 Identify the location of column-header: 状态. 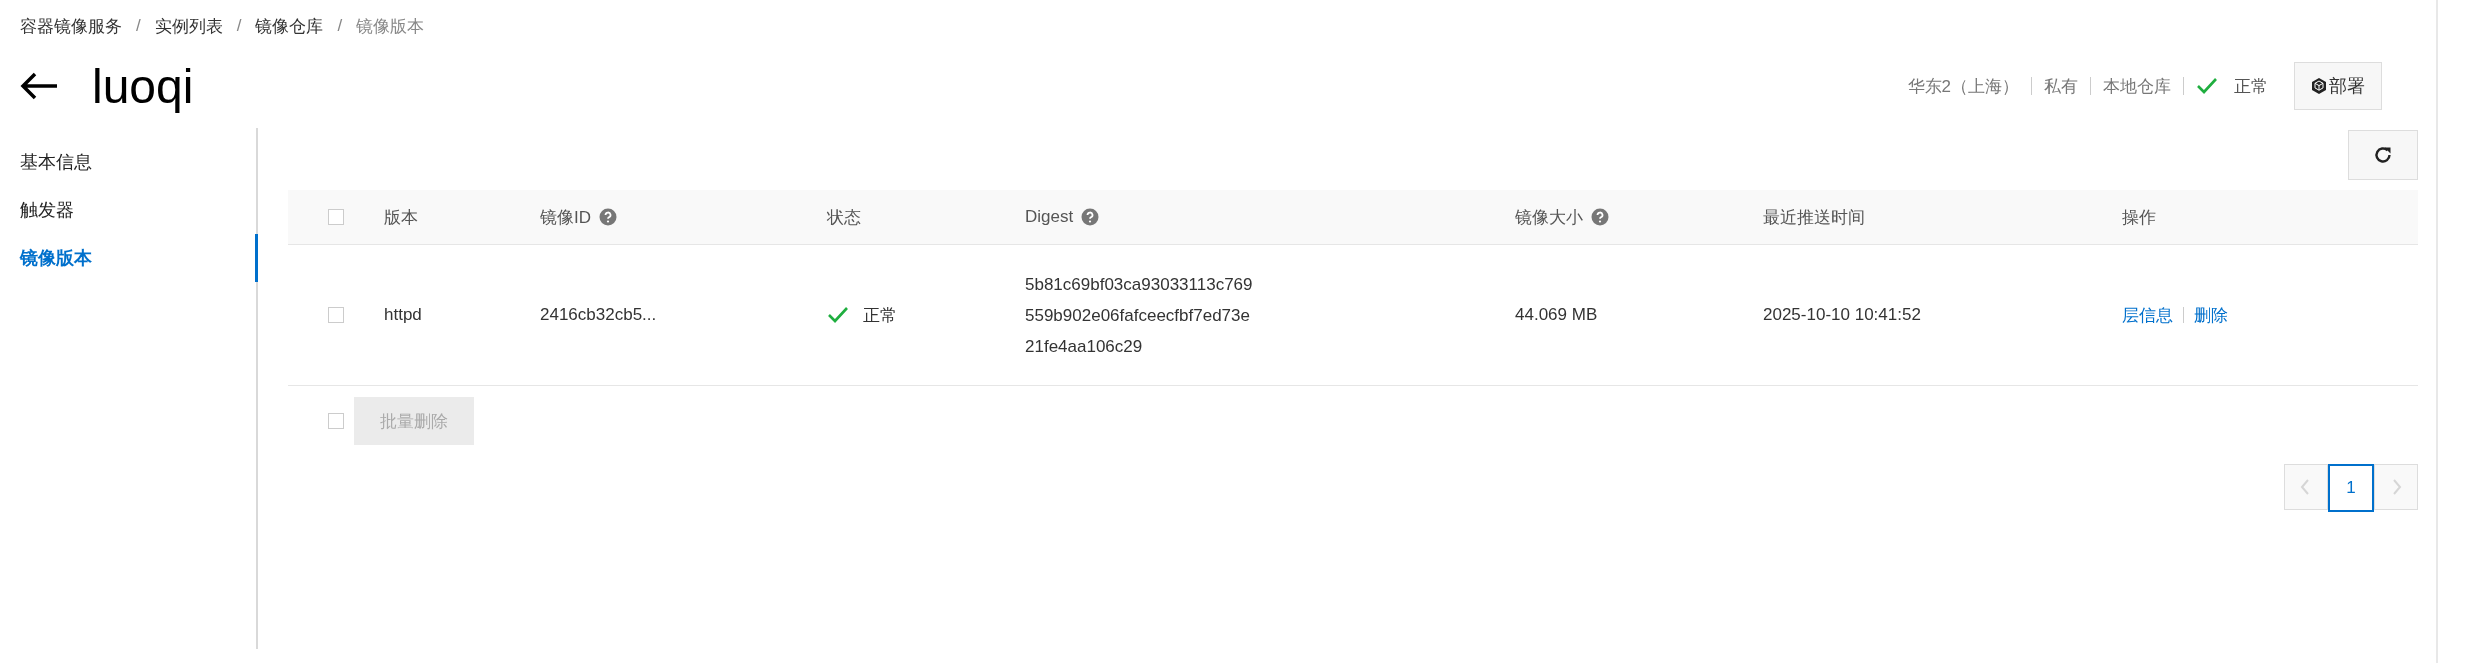
(844, 217).